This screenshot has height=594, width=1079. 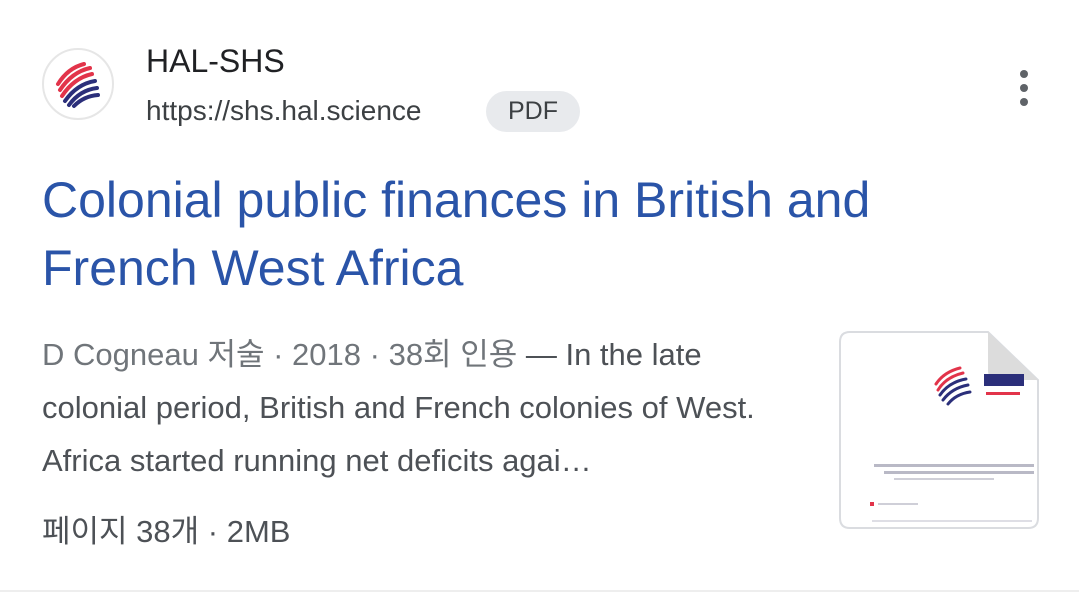 What do you see at coordinates (78, 84) in the screenshot?
I see `hal-logo-icon` at bounding box center [78, 84].